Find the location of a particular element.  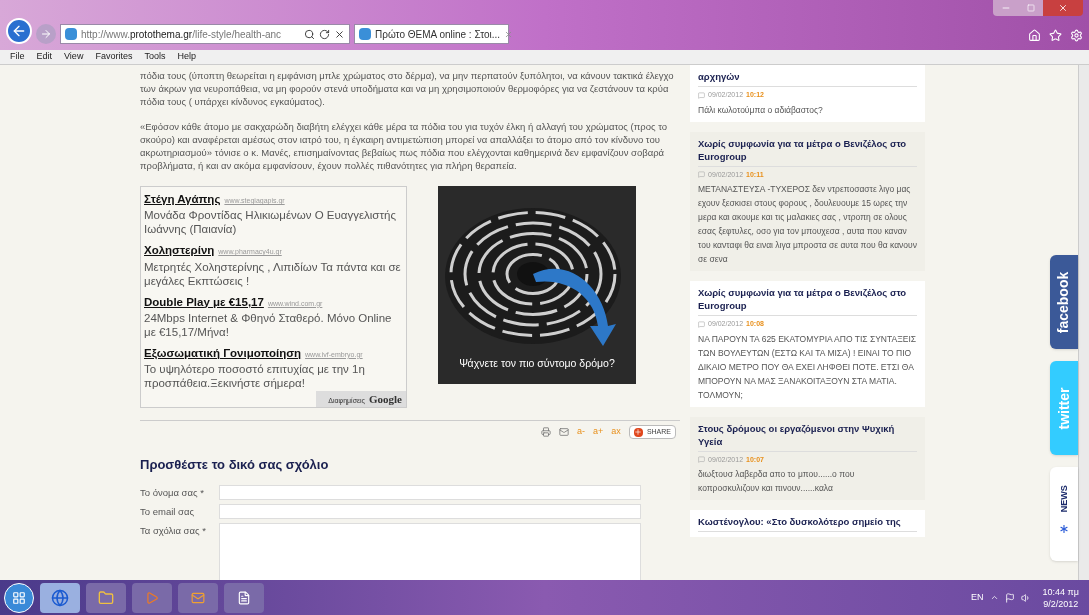

ad-text: 24Mbps Internet & Φθηνό Σταθερό. Μόνο Online με €15,17/Μήνα! is located at coordinates (268, 324).